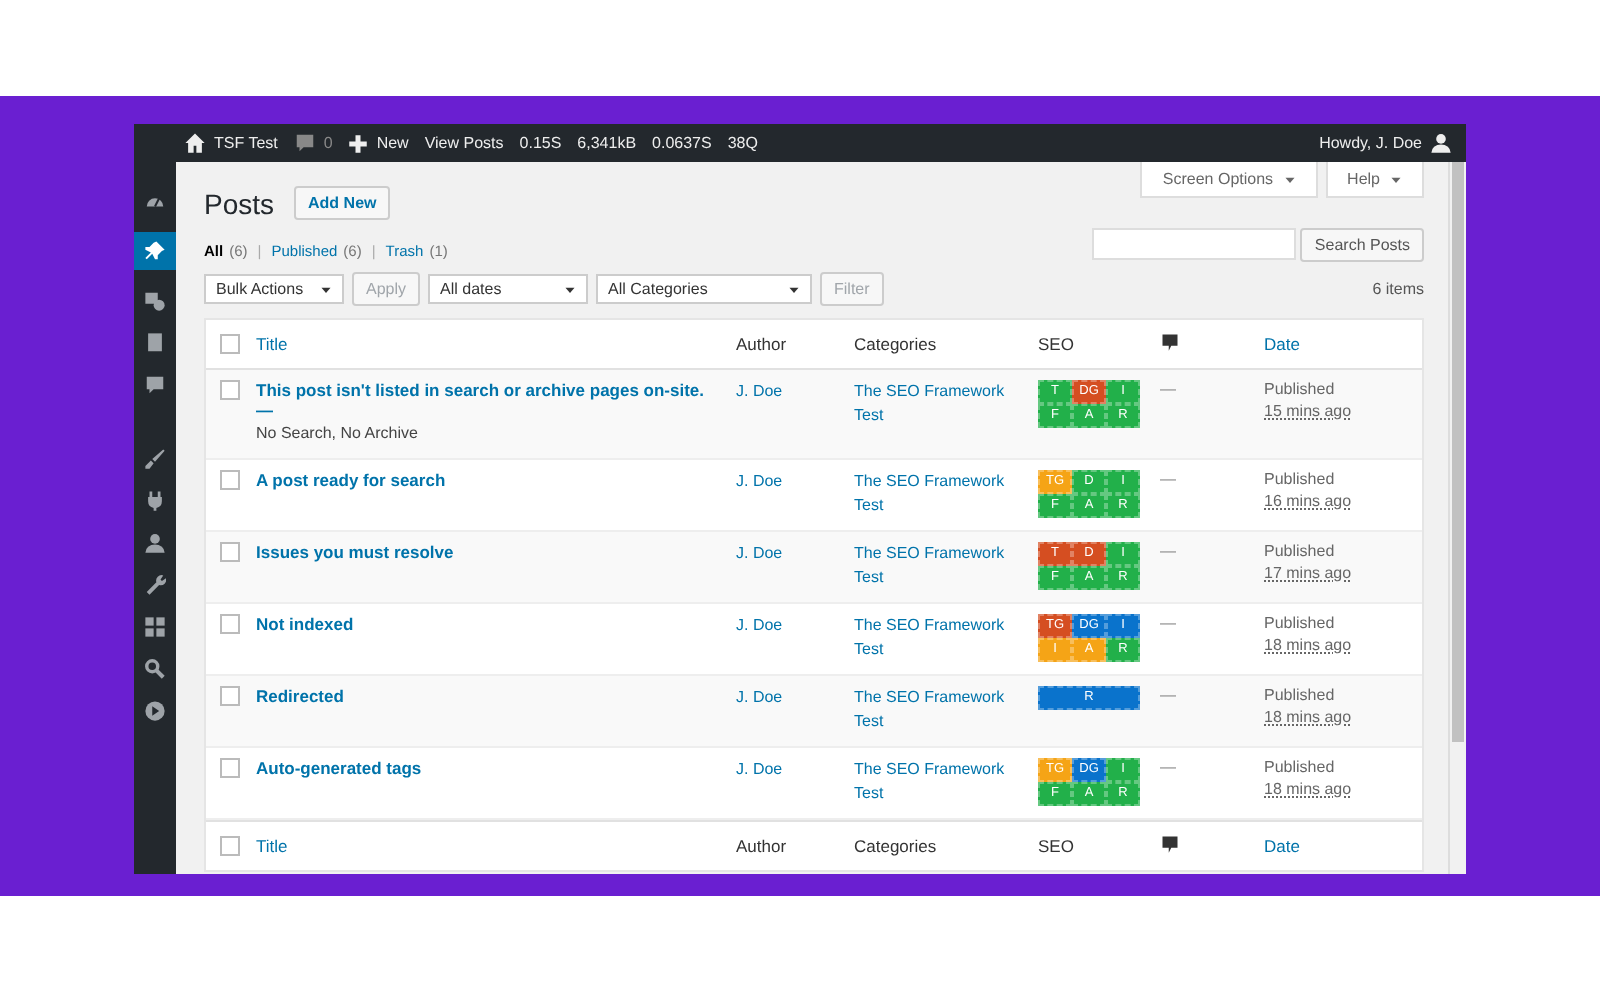 The width and height of the screenshot is (1600, 1000). What do you see at coordinates (607, 143) in the screenshot?
I see `debug-stat: 6,341kB` at bounding box center [607, 143].